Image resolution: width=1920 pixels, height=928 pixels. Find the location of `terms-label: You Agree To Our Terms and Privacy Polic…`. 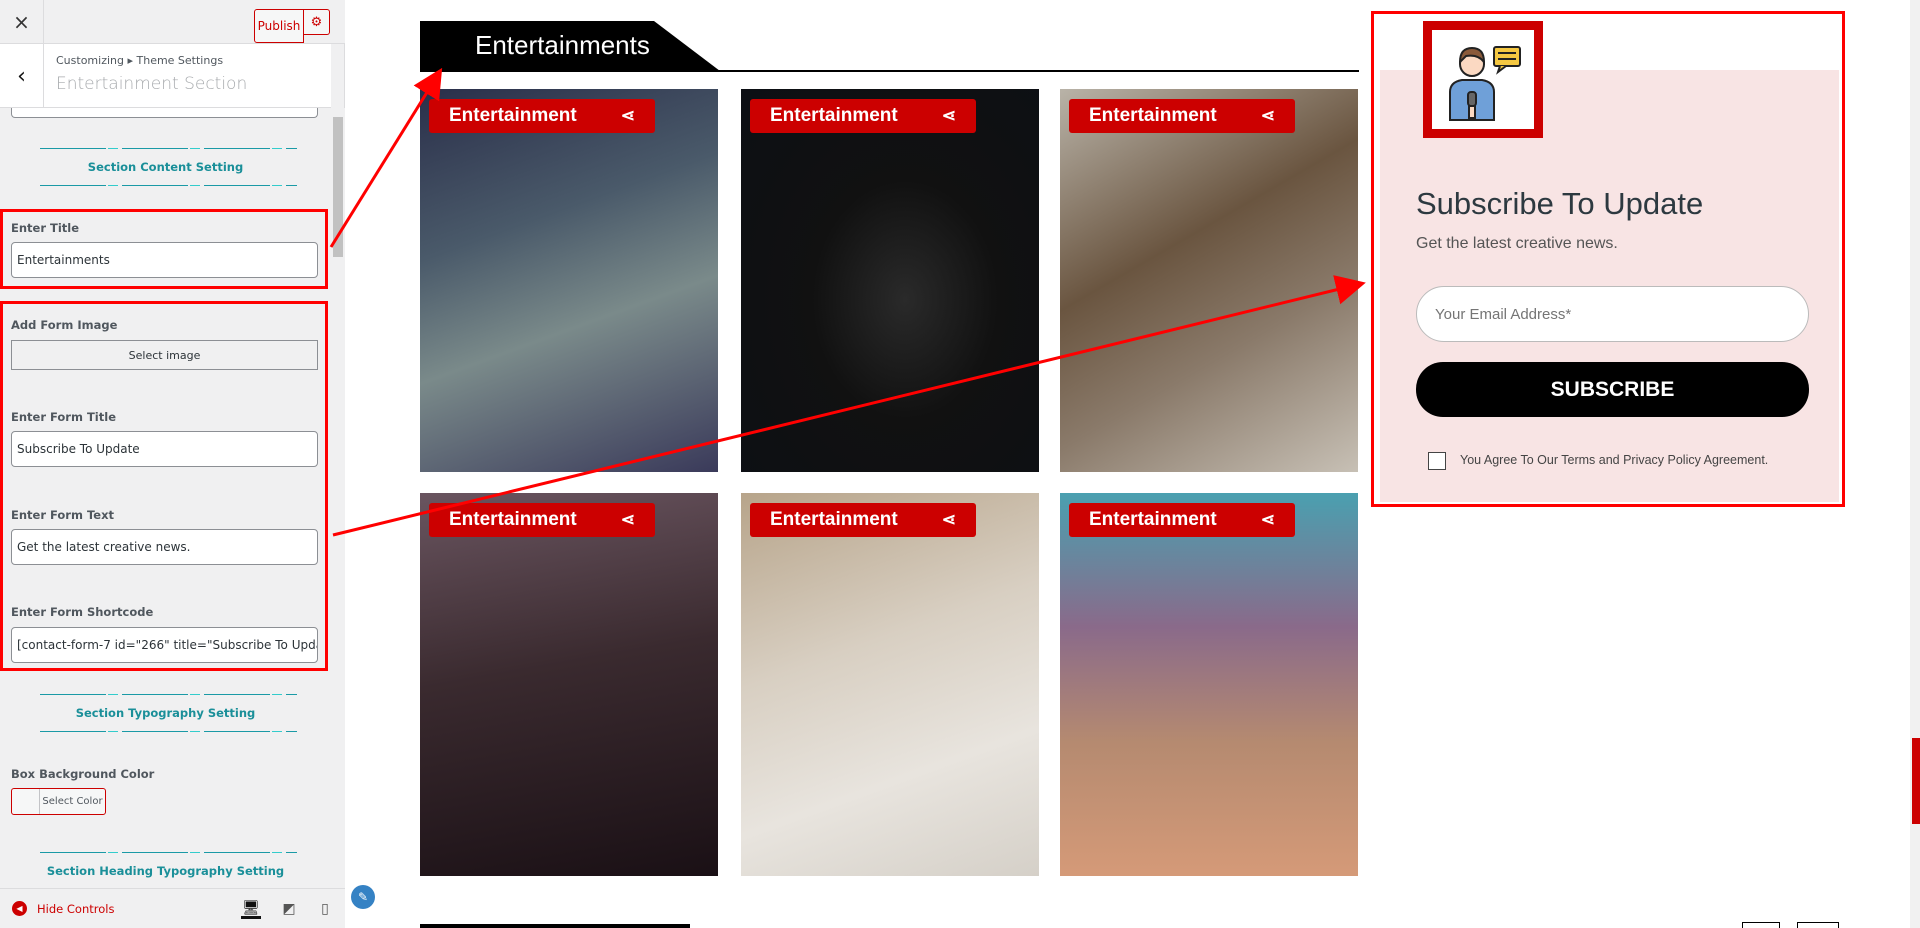

terms-label: You Agree To Our Terms and Privacy Polic… is located at coordinates (1614, 460).